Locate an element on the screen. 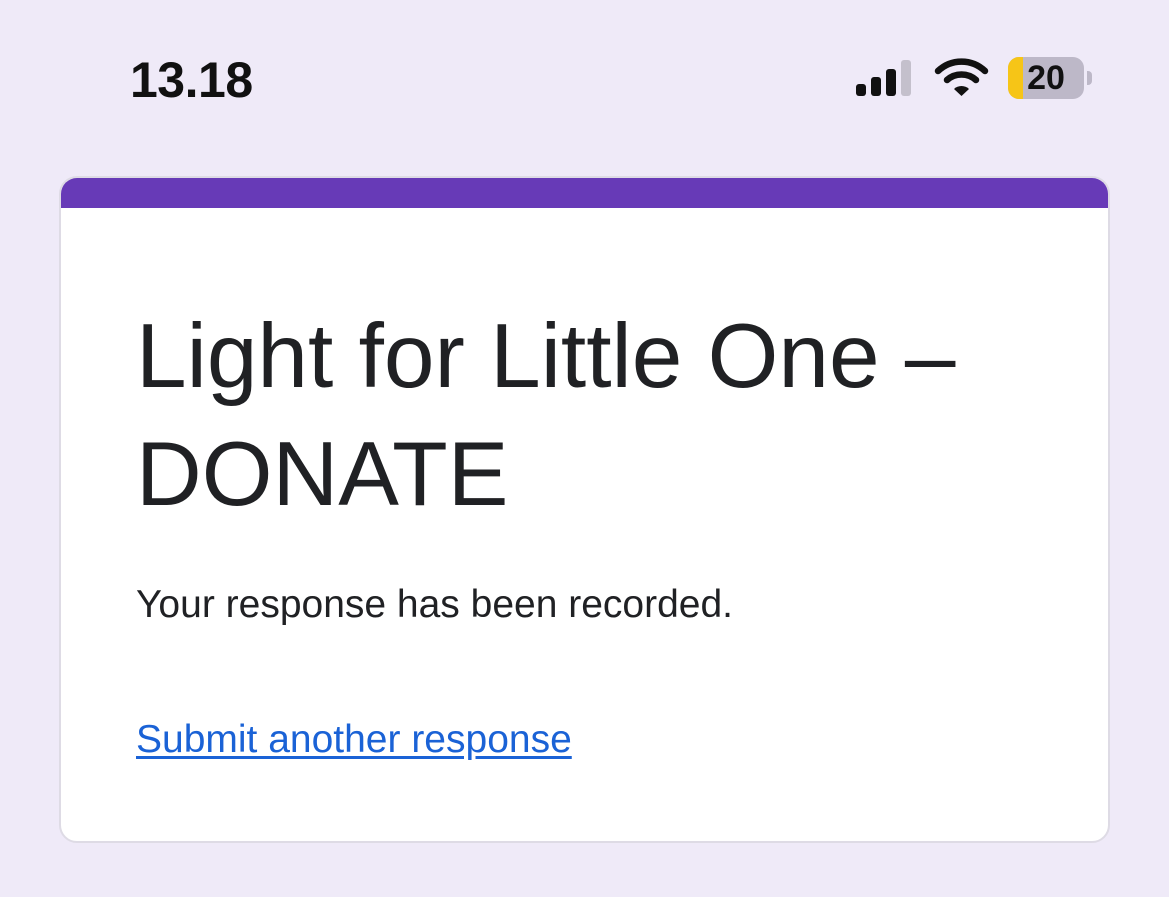  battery-level: 20 is located at coordinates (1046, 78).